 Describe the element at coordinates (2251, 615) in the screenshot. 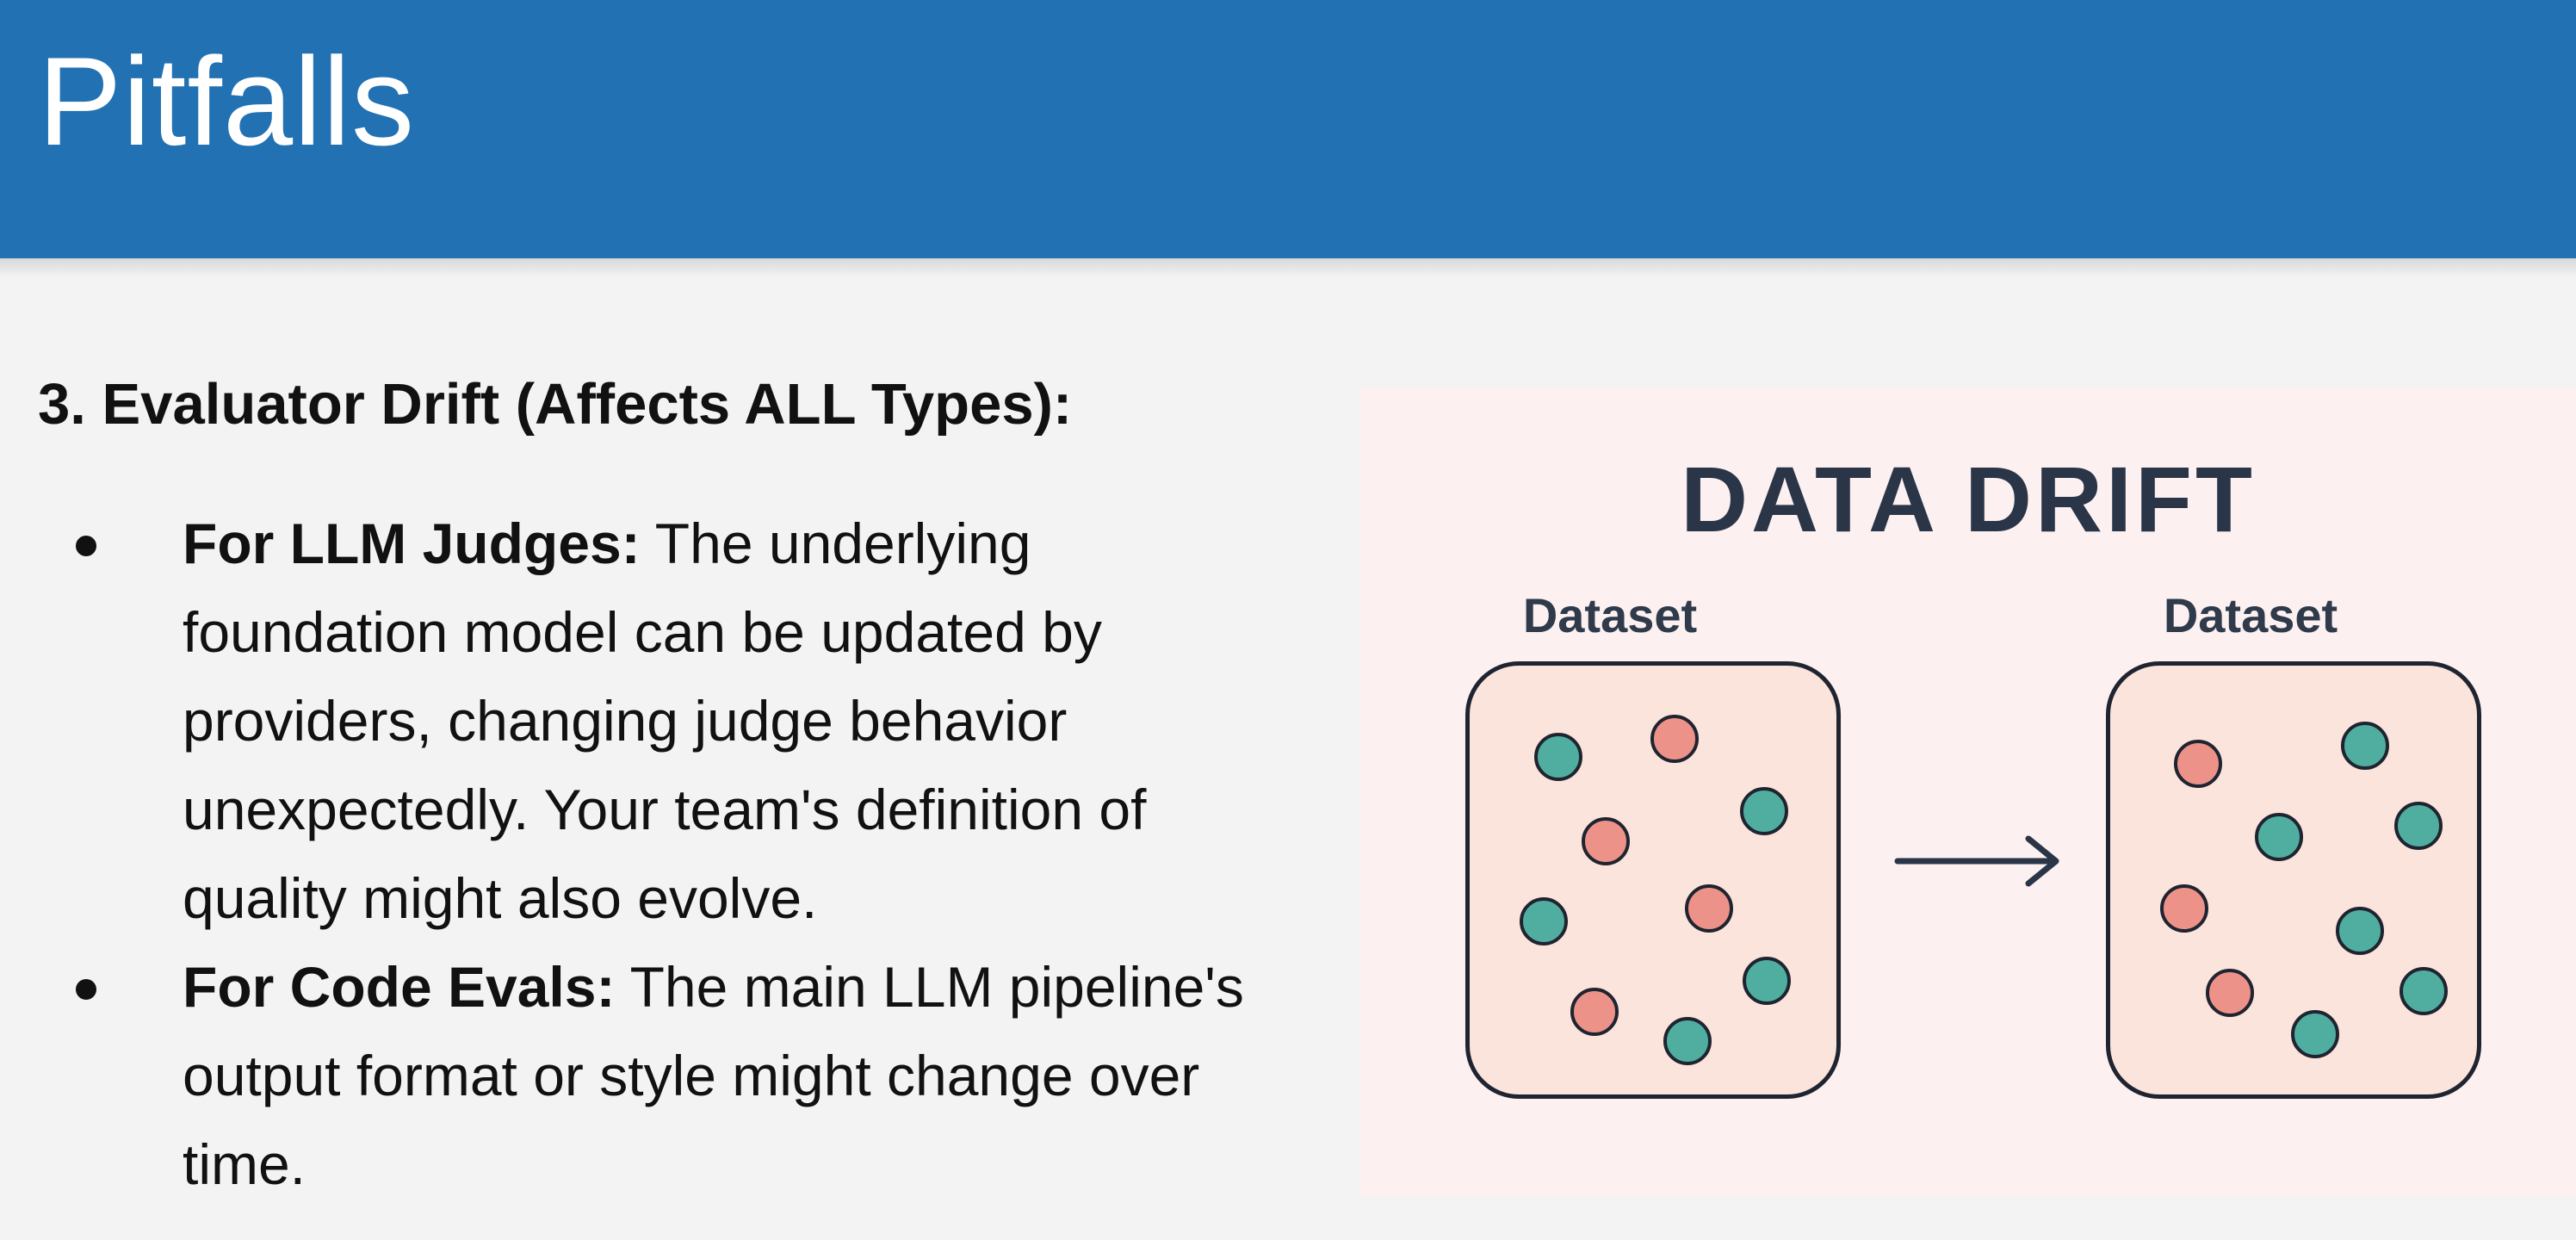

I see `right-dataset-label: Dataset` at that location.